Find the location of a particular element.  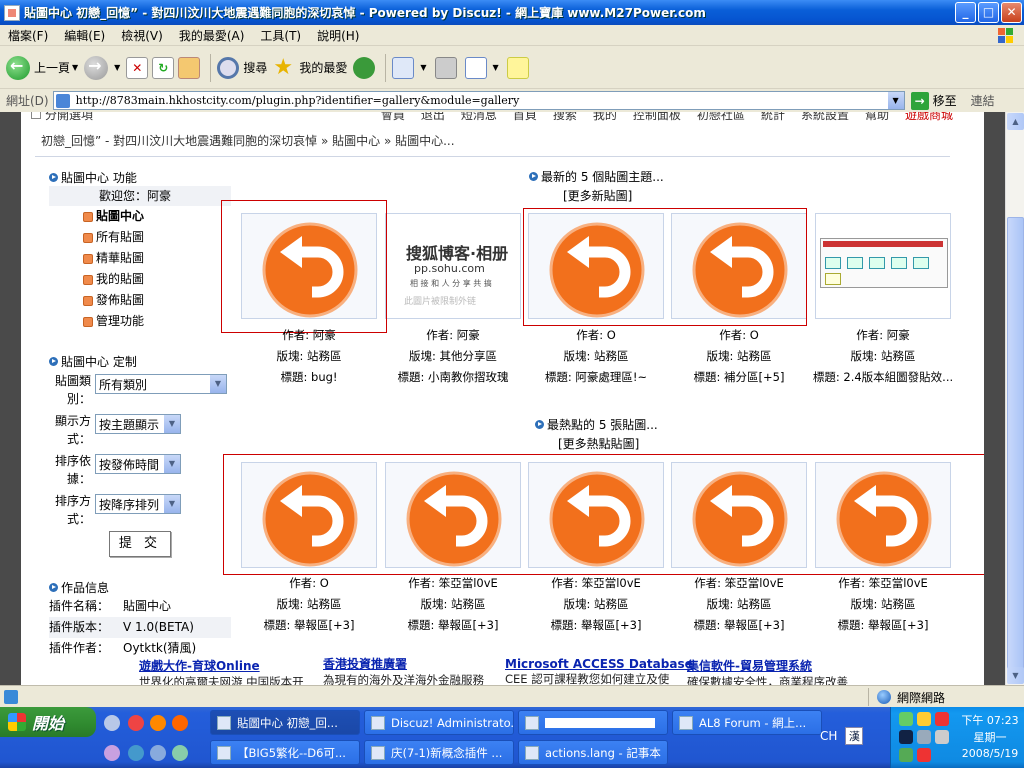

restore-button: □ is located at coordinates (988, 12).